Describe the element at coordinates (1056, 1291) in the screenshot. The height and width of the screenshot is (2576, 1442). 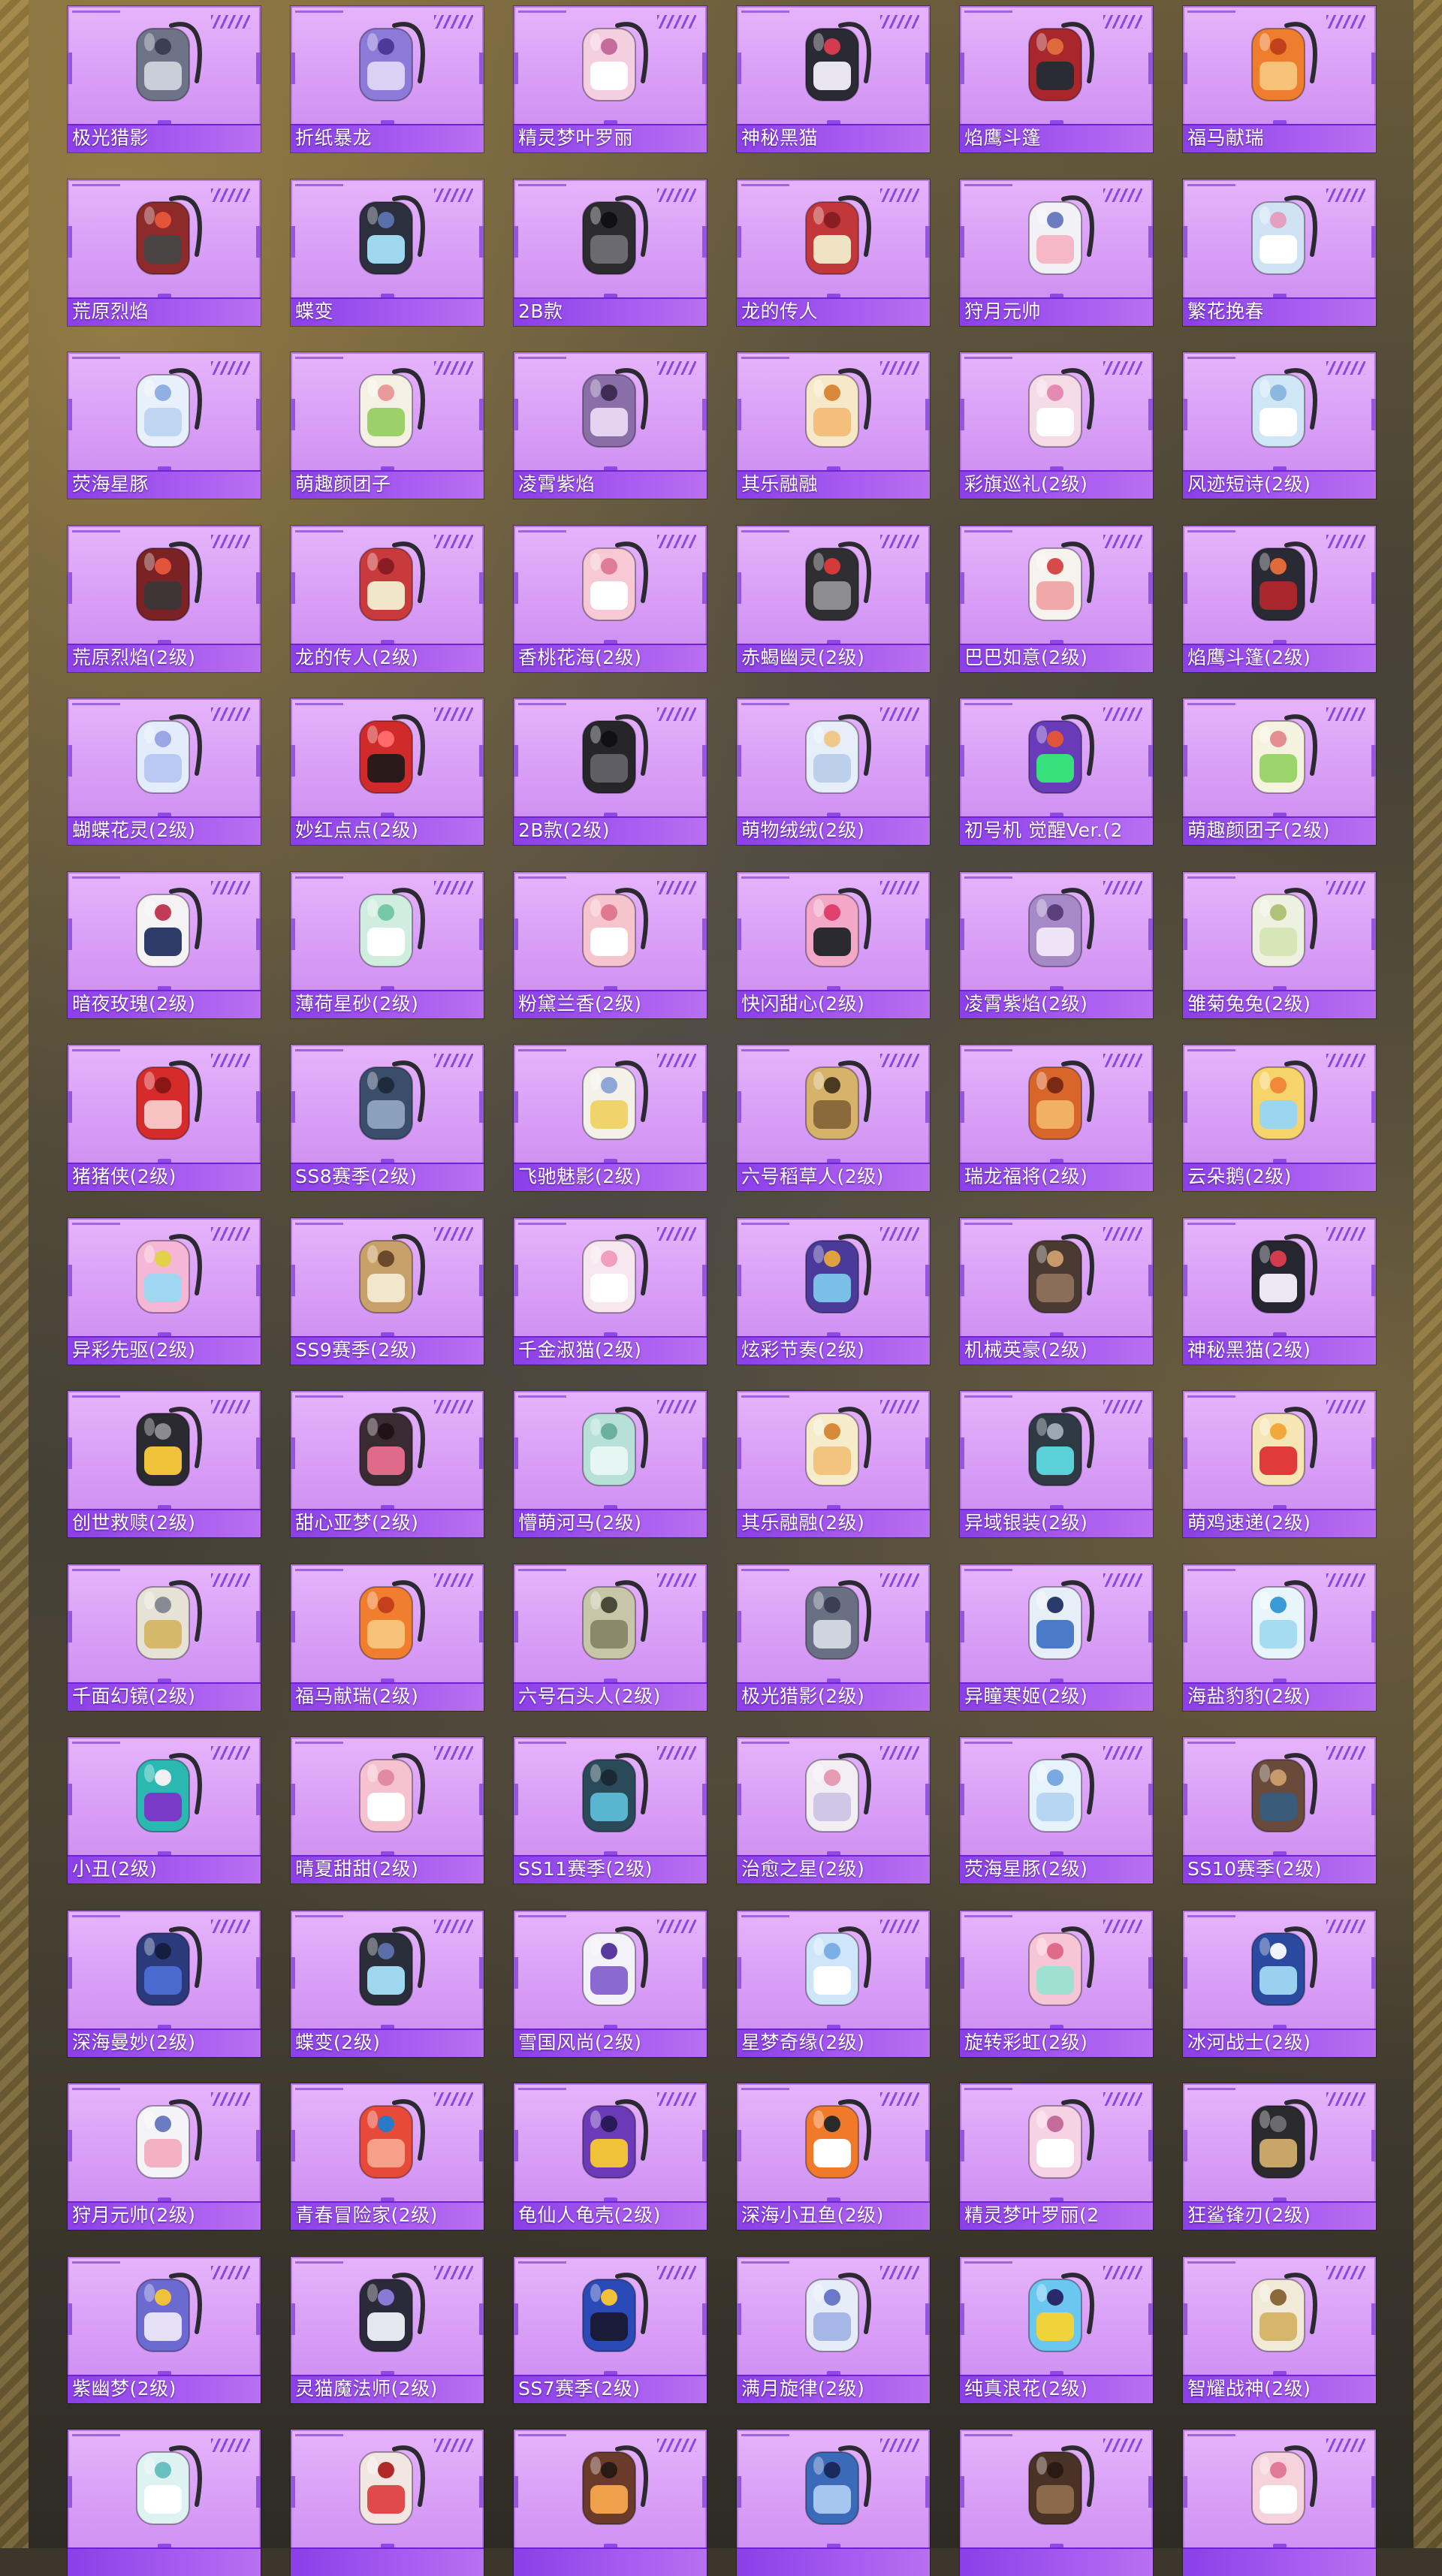
I see `backpack-card: 机械英豪(2级)` at that location.